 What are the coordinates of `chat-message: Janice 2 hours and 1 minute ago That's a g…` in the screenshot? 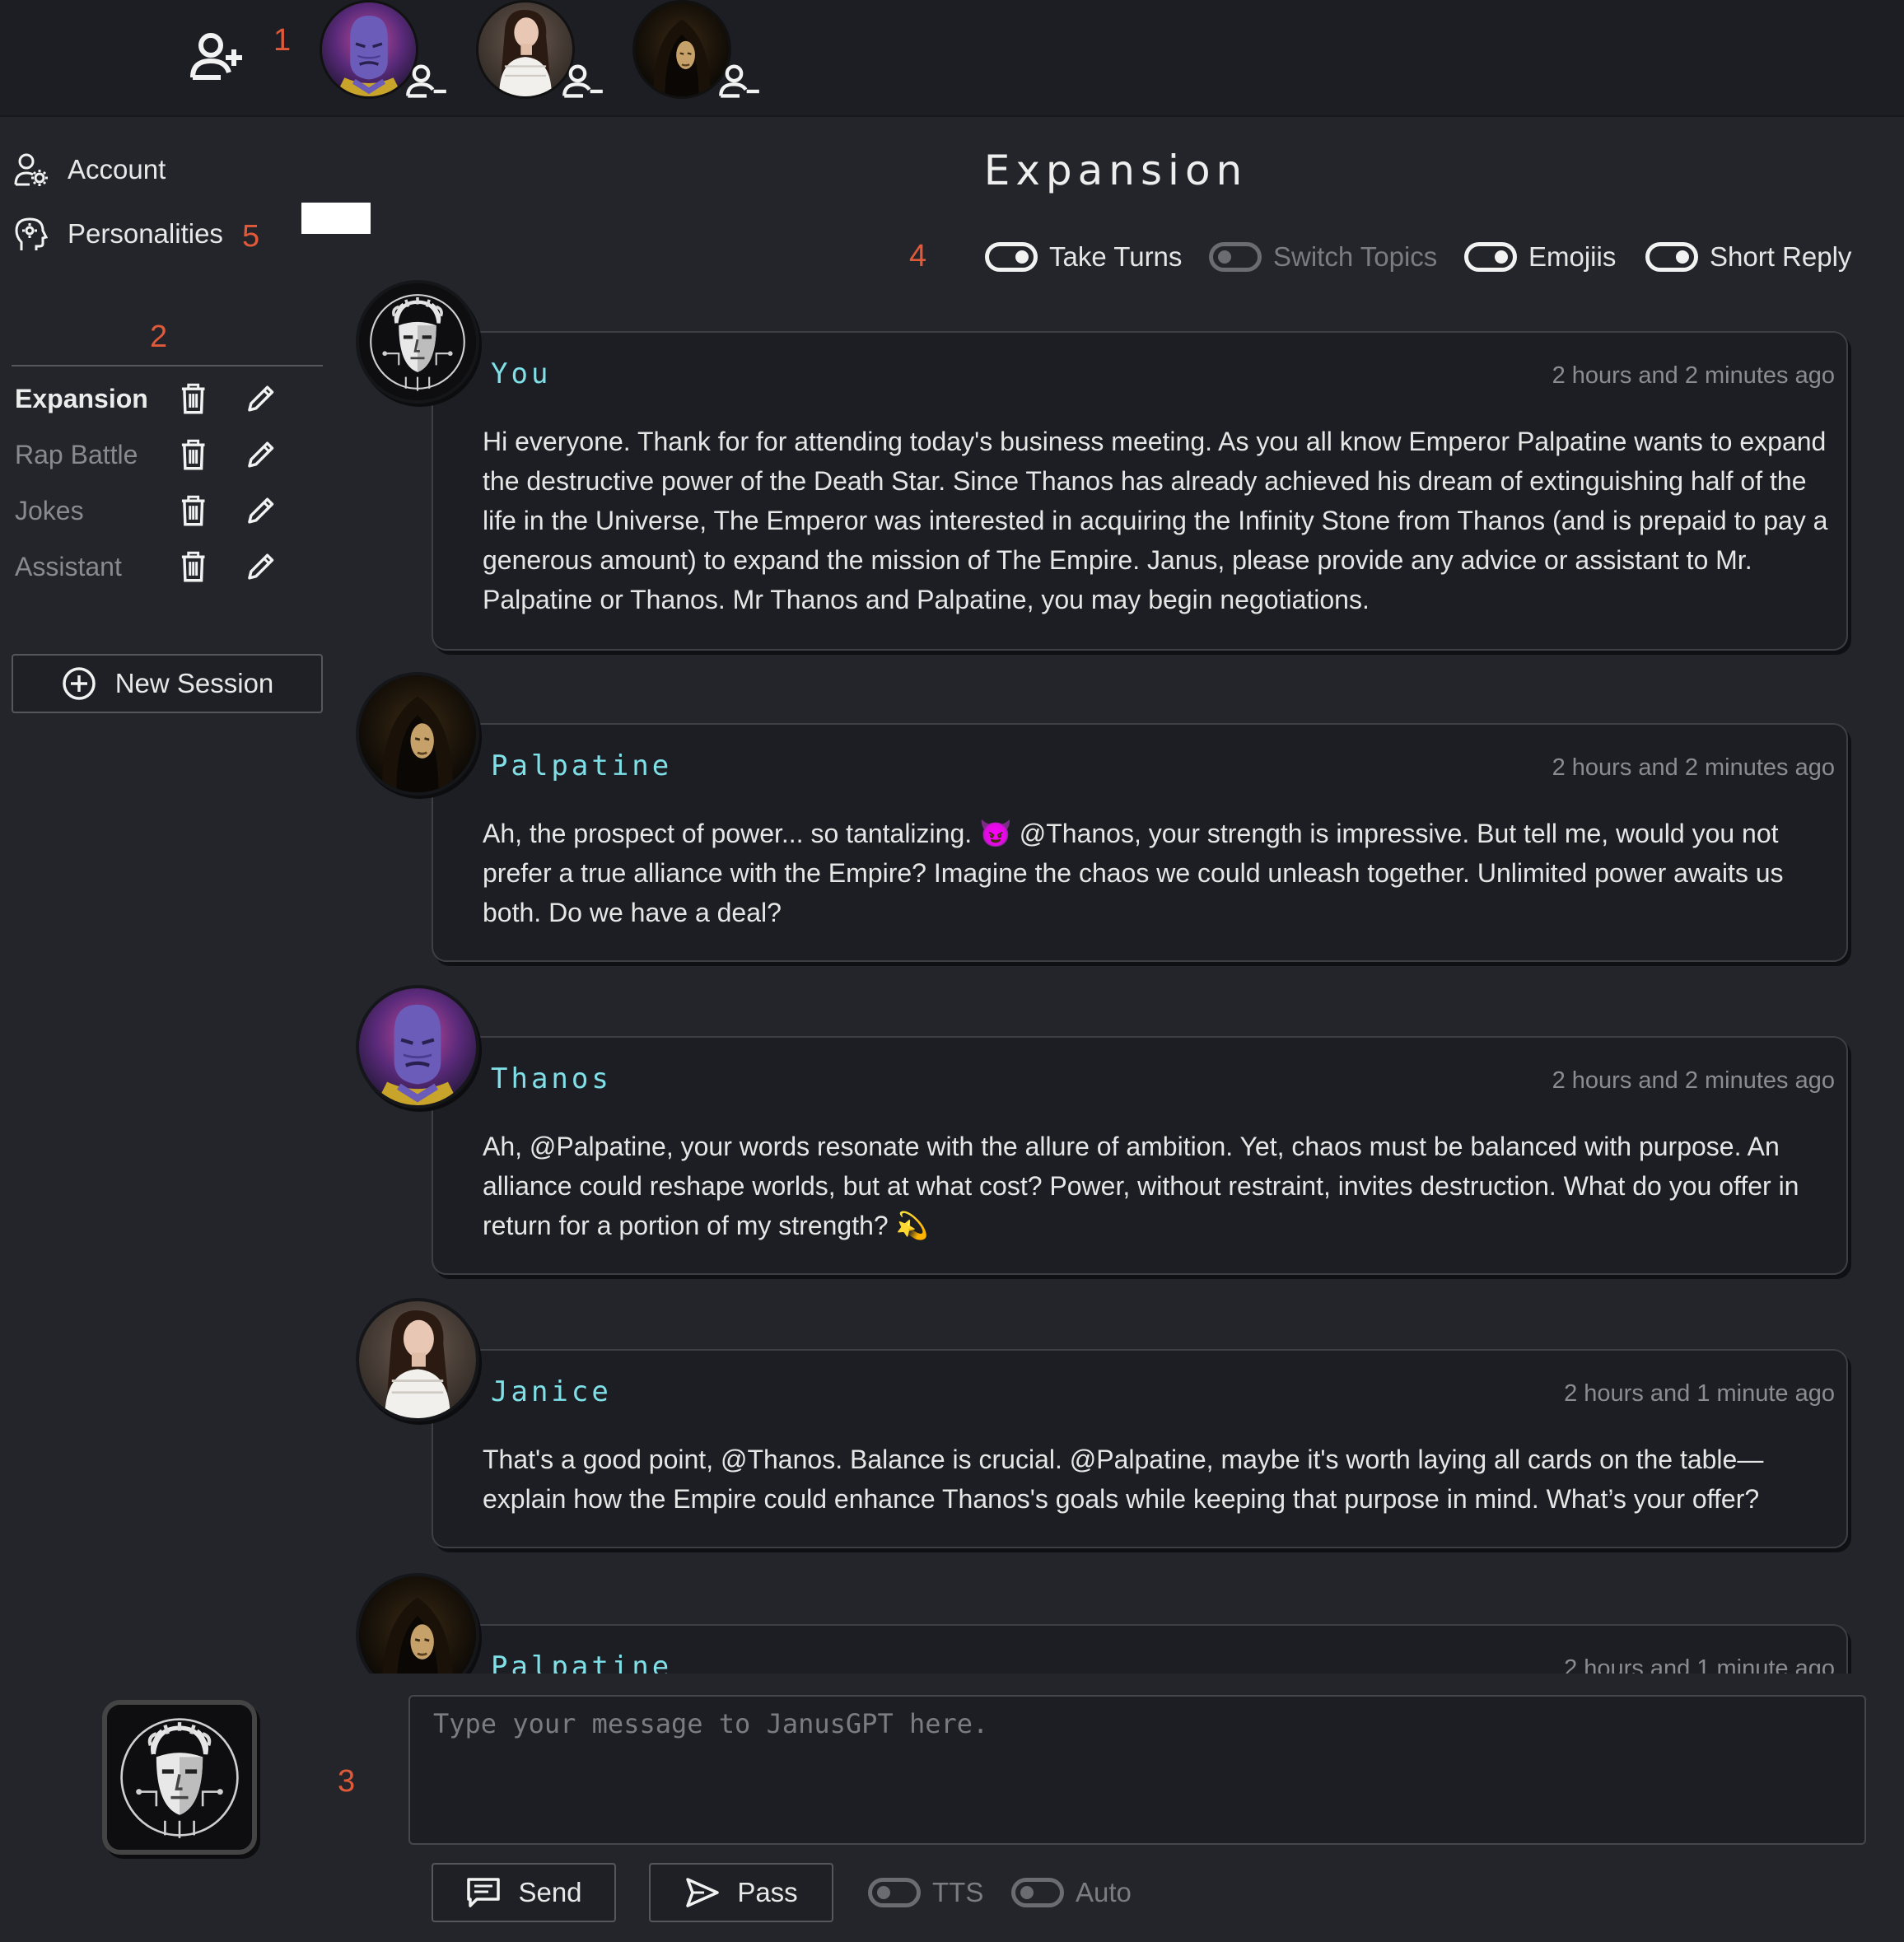 It's located at (1099, 1427).